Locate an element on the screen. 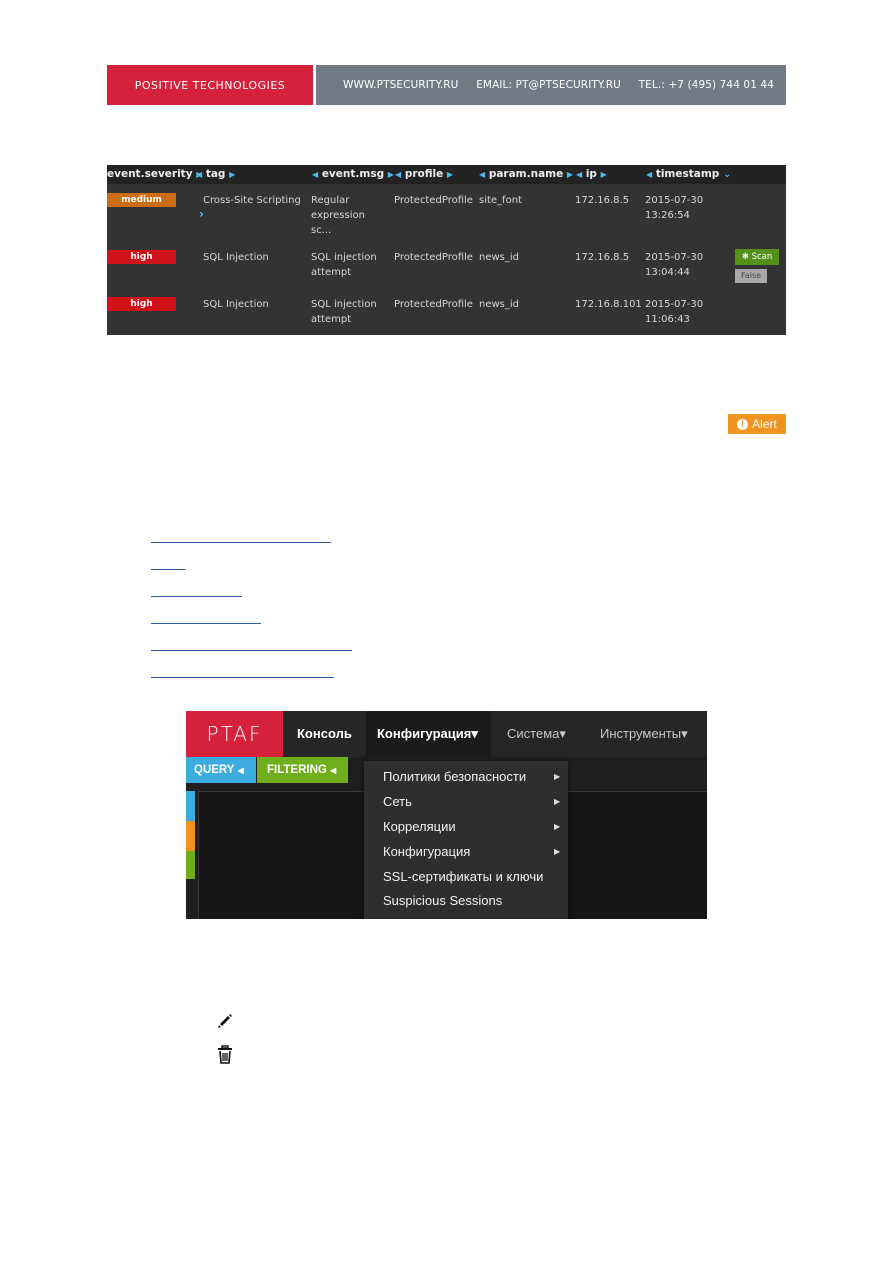 Image resolution: width=893 pixels, height=1263 pixels. timestamp-cell: 2015-07-30 13:04:44 is located at coordinates (674, 265).